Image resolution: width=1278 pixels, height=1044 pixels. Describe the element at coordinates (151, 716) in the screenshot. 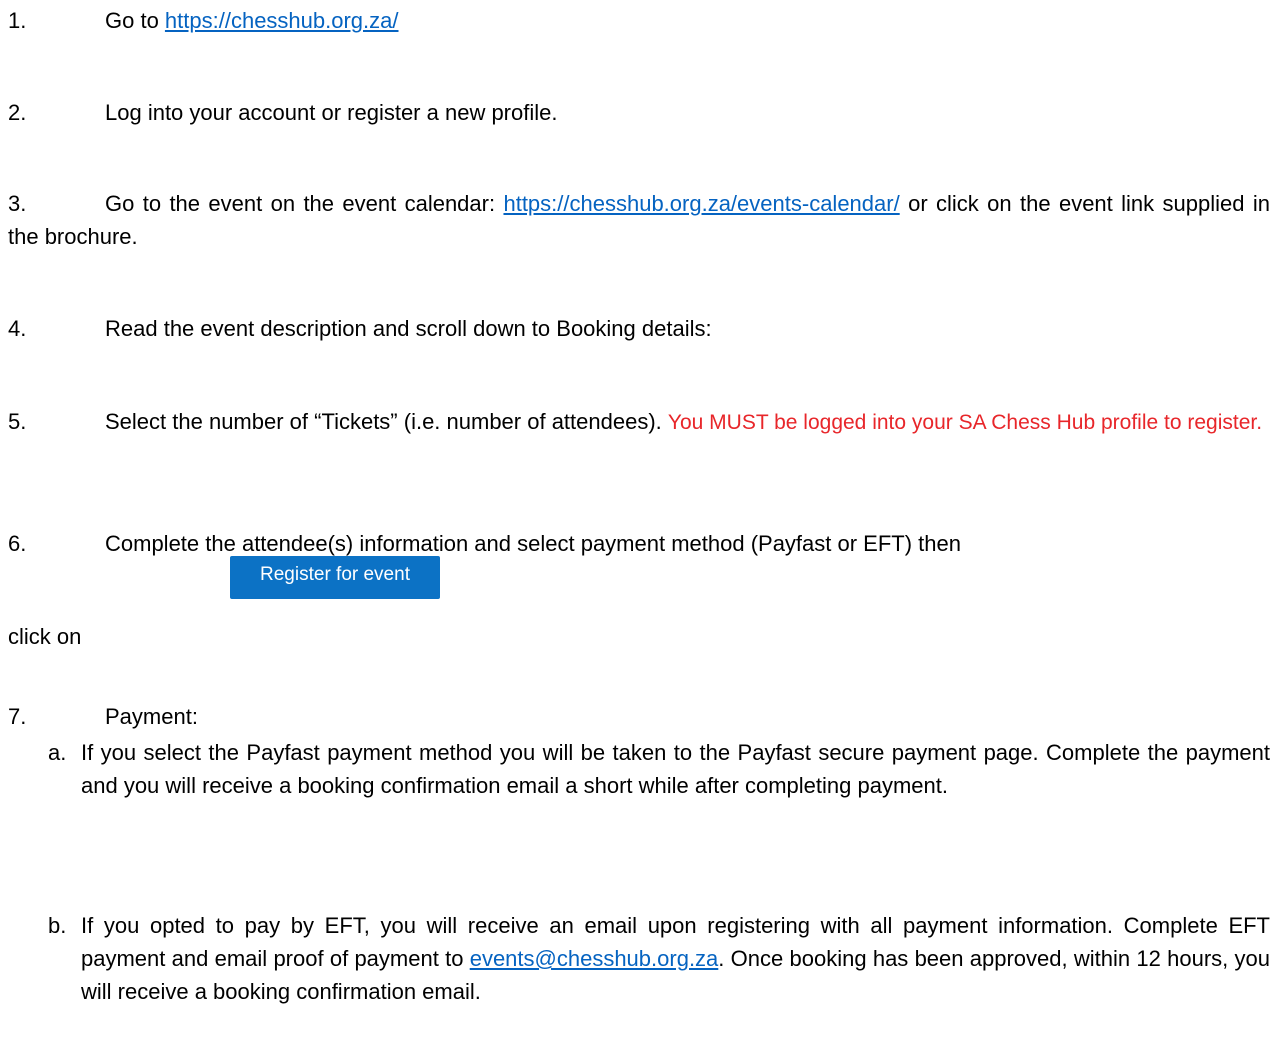

I see `step-text: Payment:` at that location.